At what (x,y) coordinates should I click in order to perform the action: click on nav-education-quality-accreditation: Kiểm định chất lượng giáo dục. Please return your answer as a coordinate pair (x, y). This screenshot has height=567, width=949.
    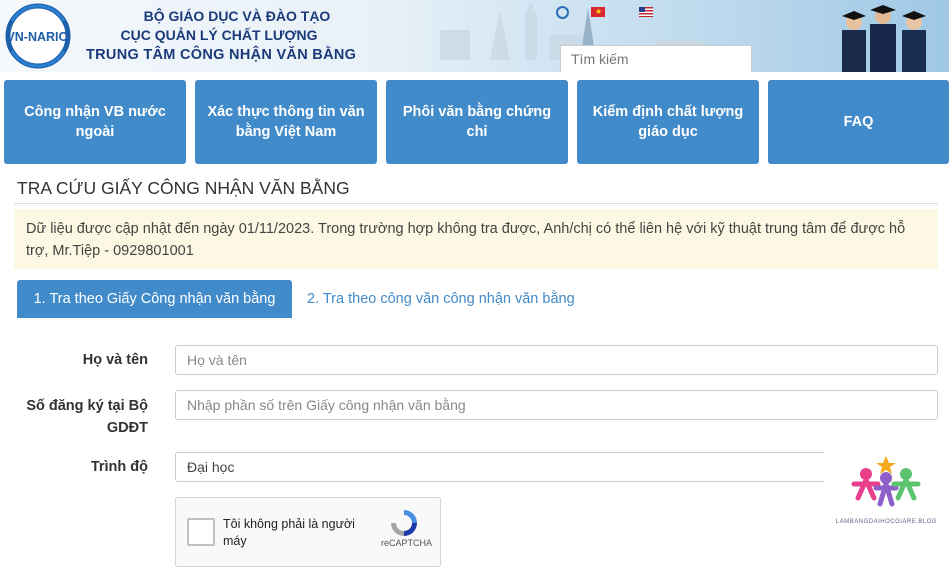
    Looking at the image, I should click on (668, 122).